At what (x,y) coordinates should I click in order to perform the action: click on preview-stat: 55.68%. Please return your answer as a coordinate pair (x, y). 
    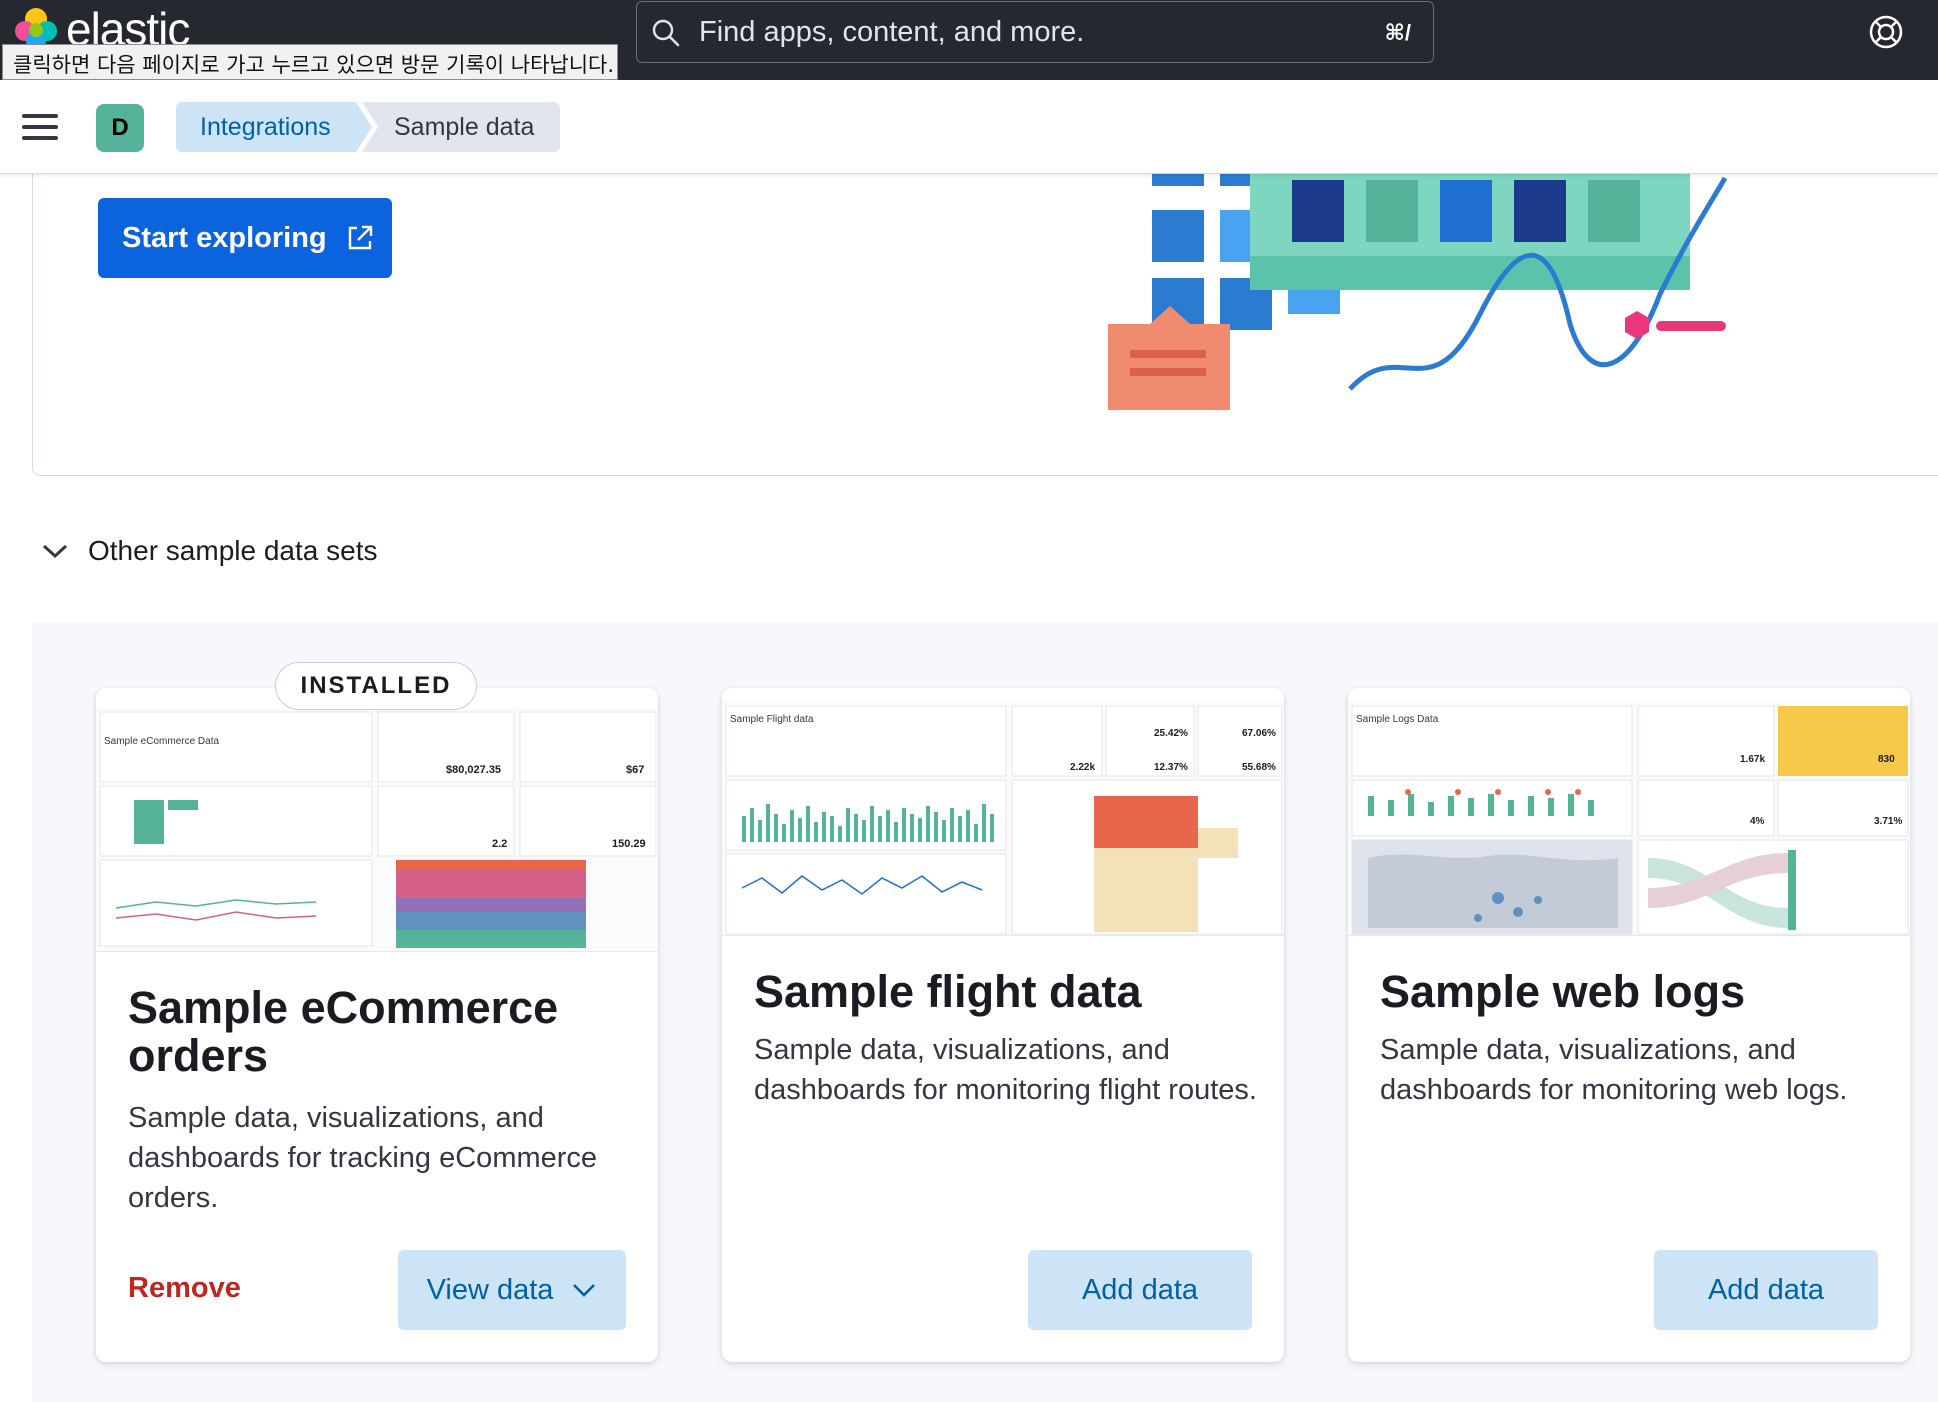
    Looking at the image, I should click on (1259, 767).